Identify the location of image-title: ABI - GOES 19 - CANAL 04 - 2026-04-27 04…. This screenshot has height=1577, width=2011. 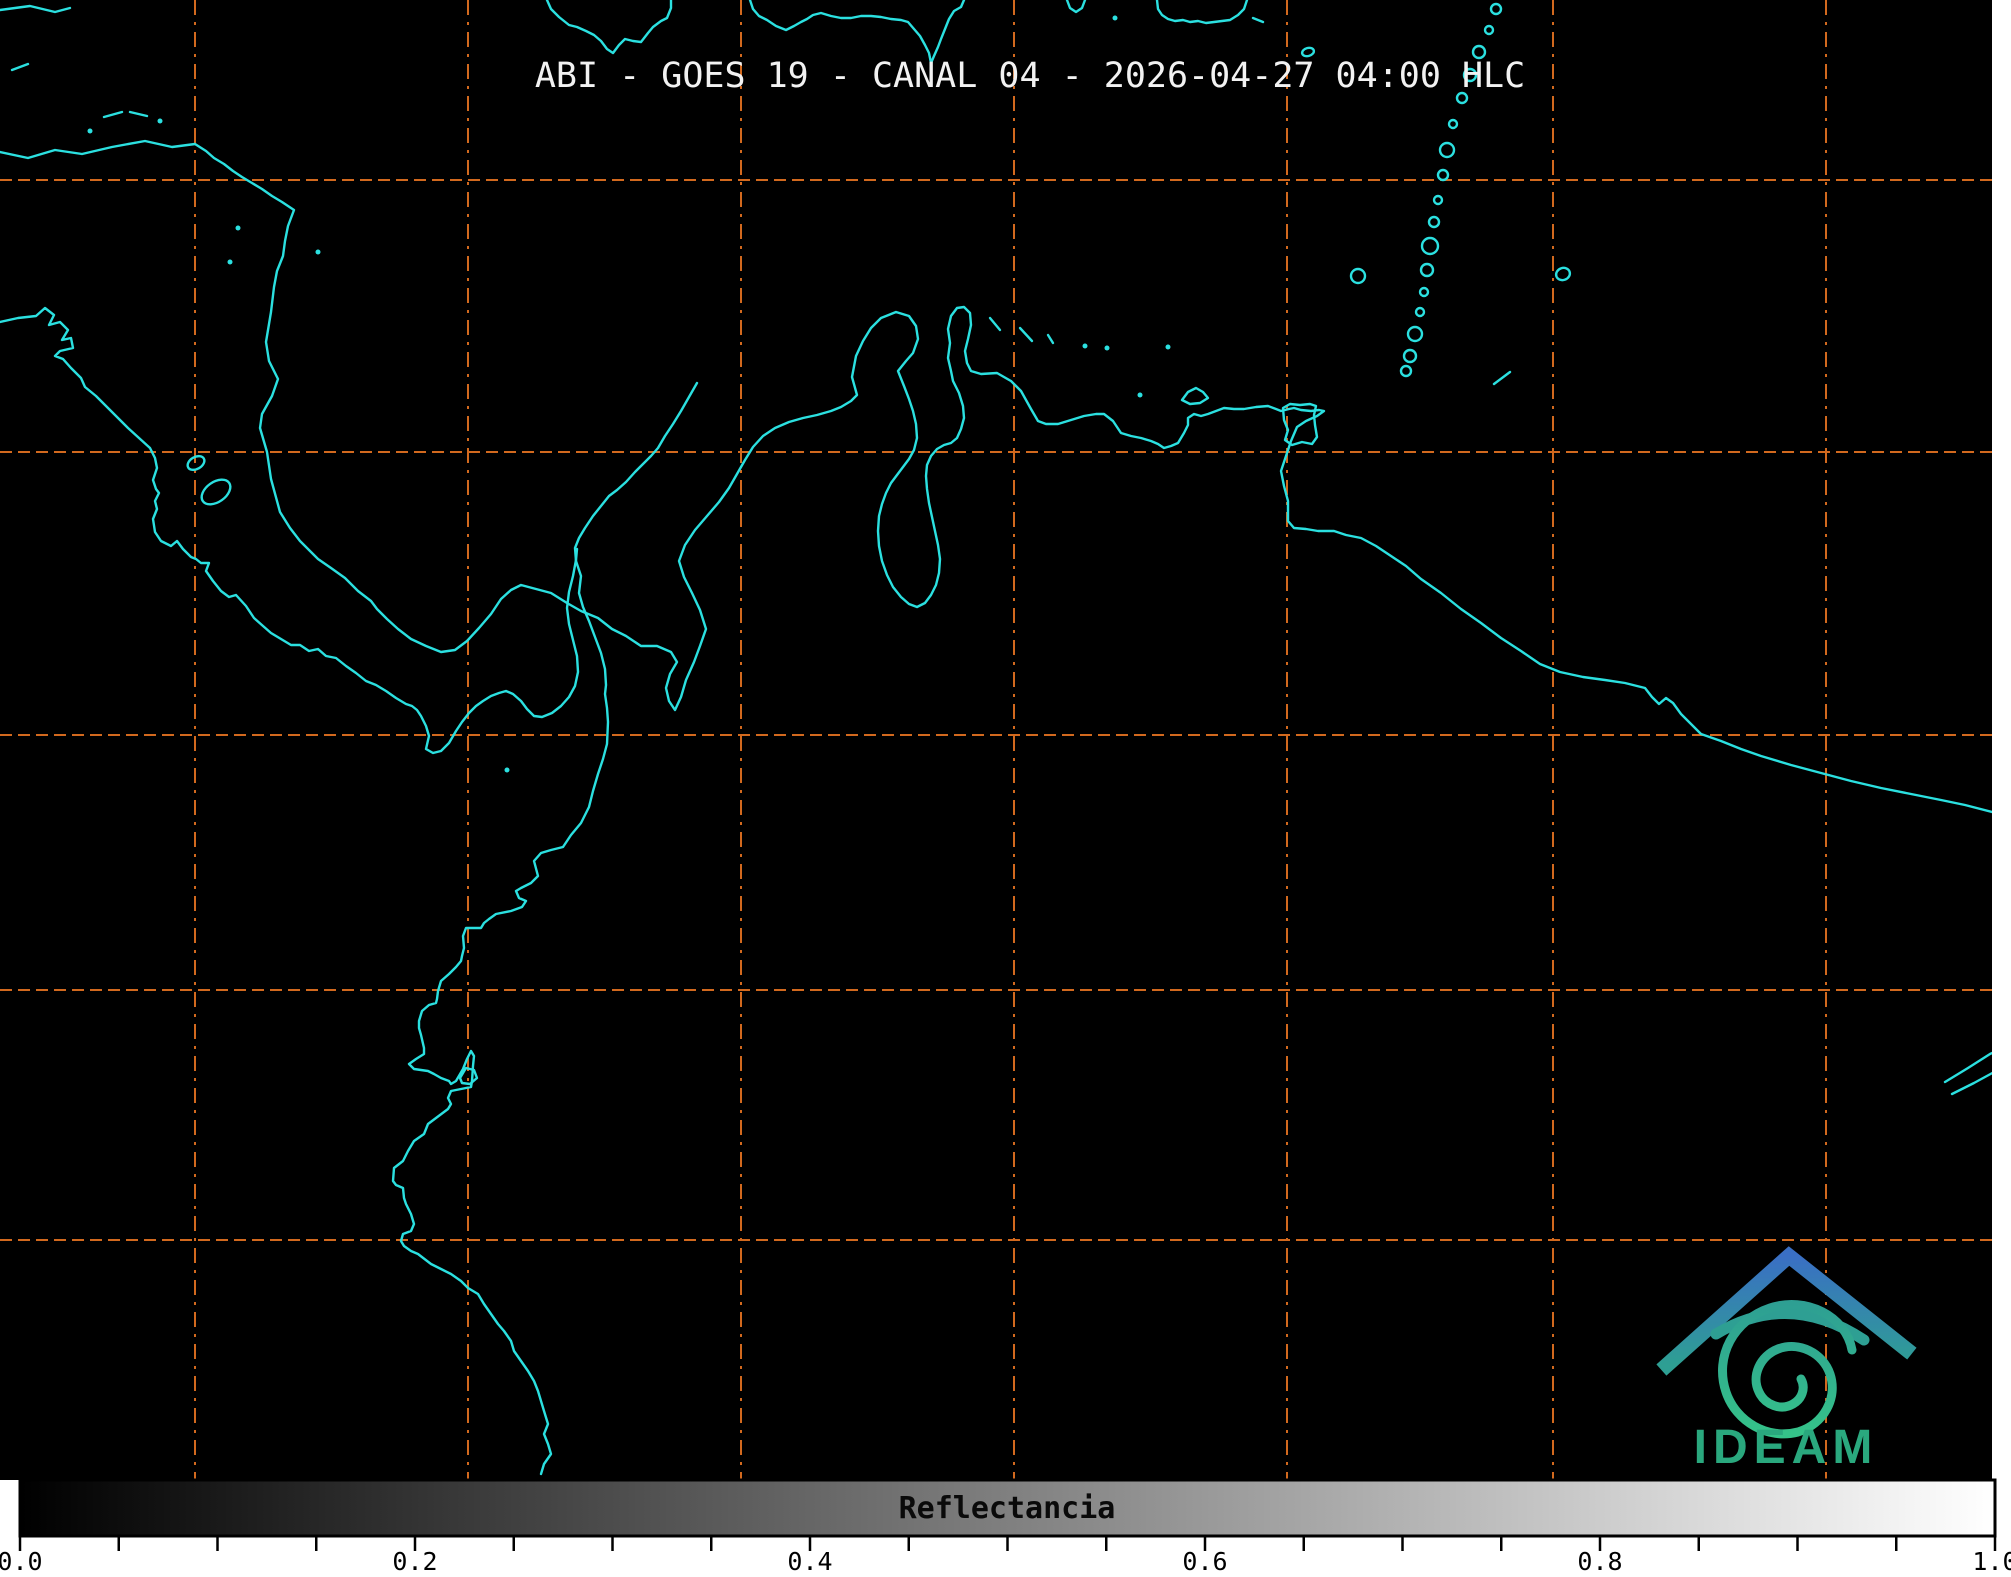
(1030, 76).